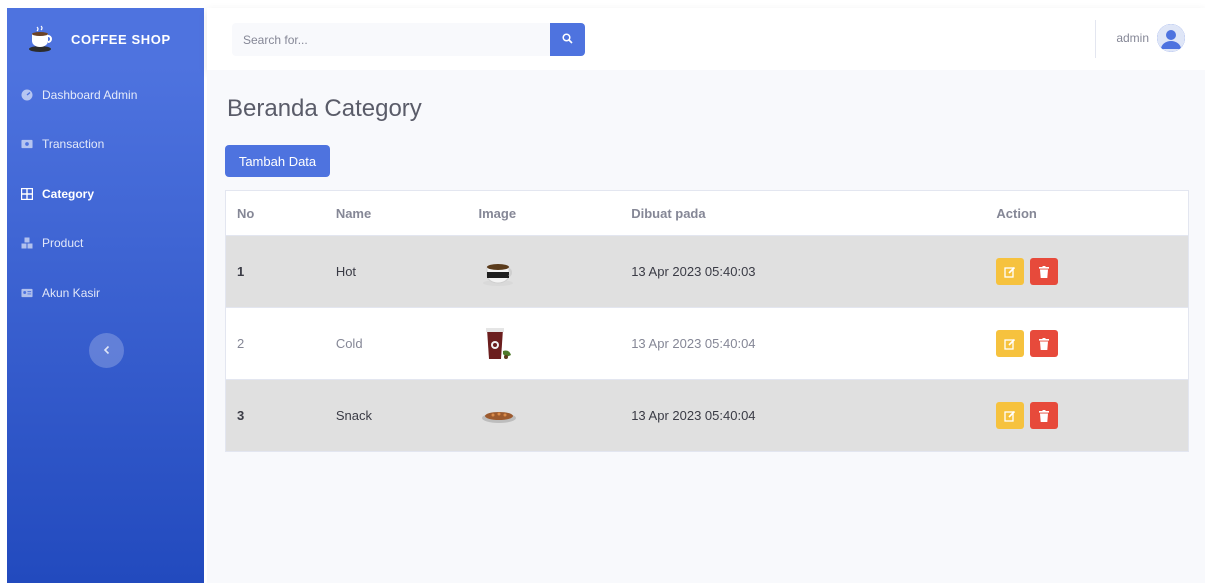  Describe the element at coordinates (1095, 39) in the screenshot. I see `topbar-divider` at that location.